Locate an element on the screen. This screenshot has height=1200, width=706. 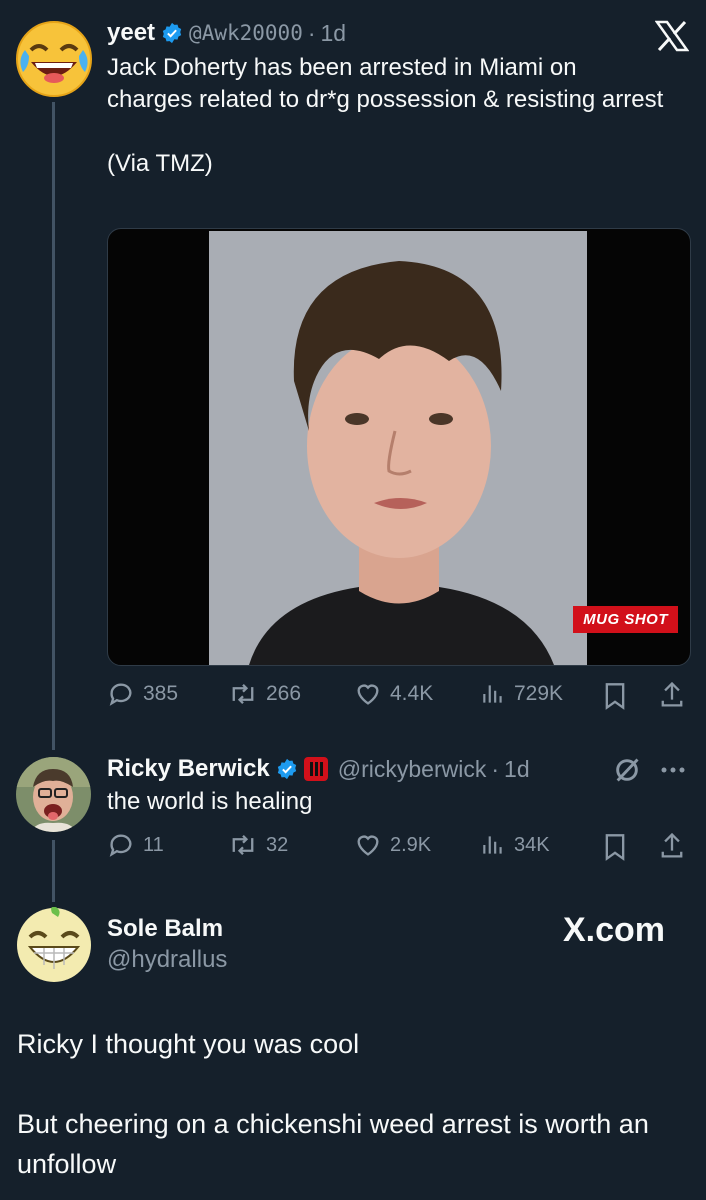
views-button: 34K is located at coordinates (515, 845).